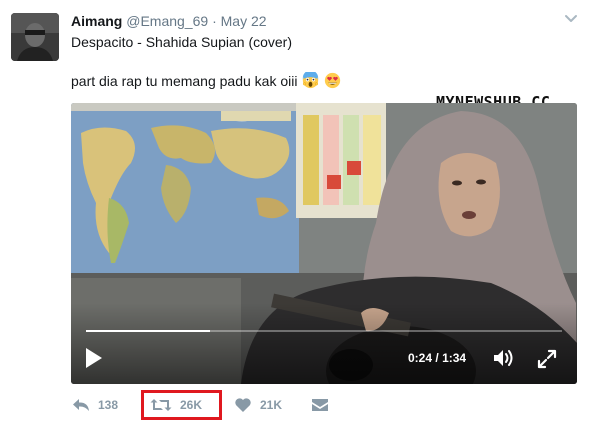  Describe the element at coordinates (184, 81) in the screenshot. I see `tweet-text-body: part dia rap tu memang padu kak oiii` at that location.